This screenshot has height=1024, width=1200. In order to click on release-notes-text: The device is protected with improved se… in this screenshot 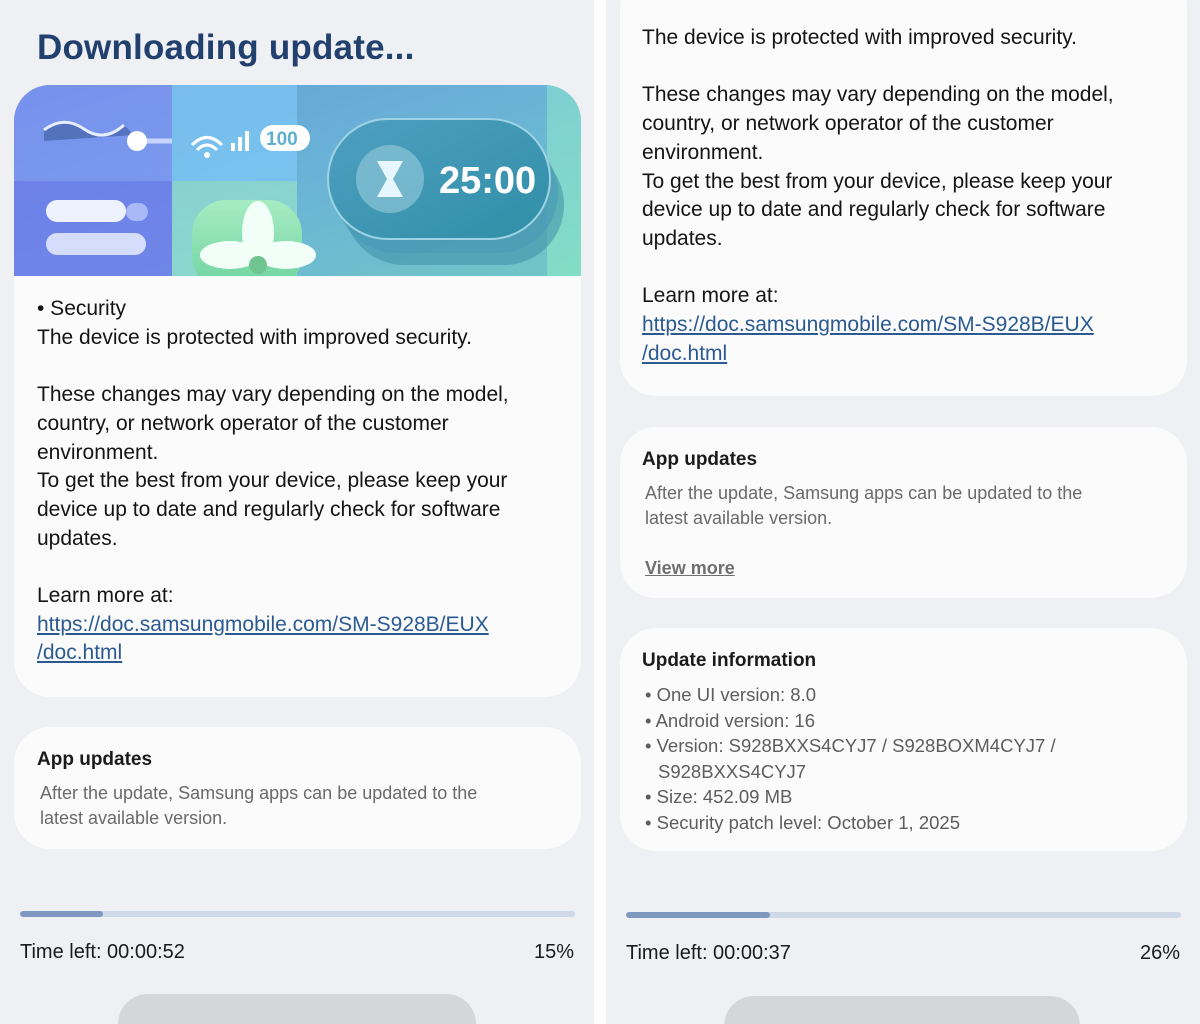, I will do `click(907, 196)`.